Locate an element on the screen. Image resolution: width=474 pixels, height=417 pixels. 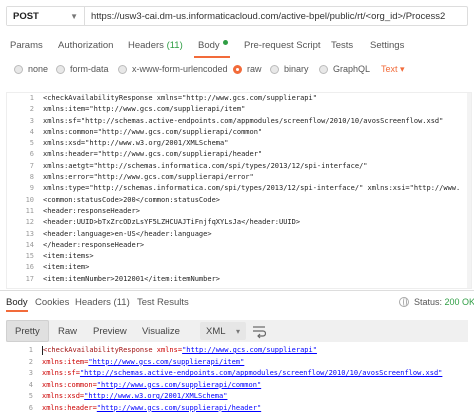
radio-label: x-www-form-urlencoded is located at coordinates (180, 69).